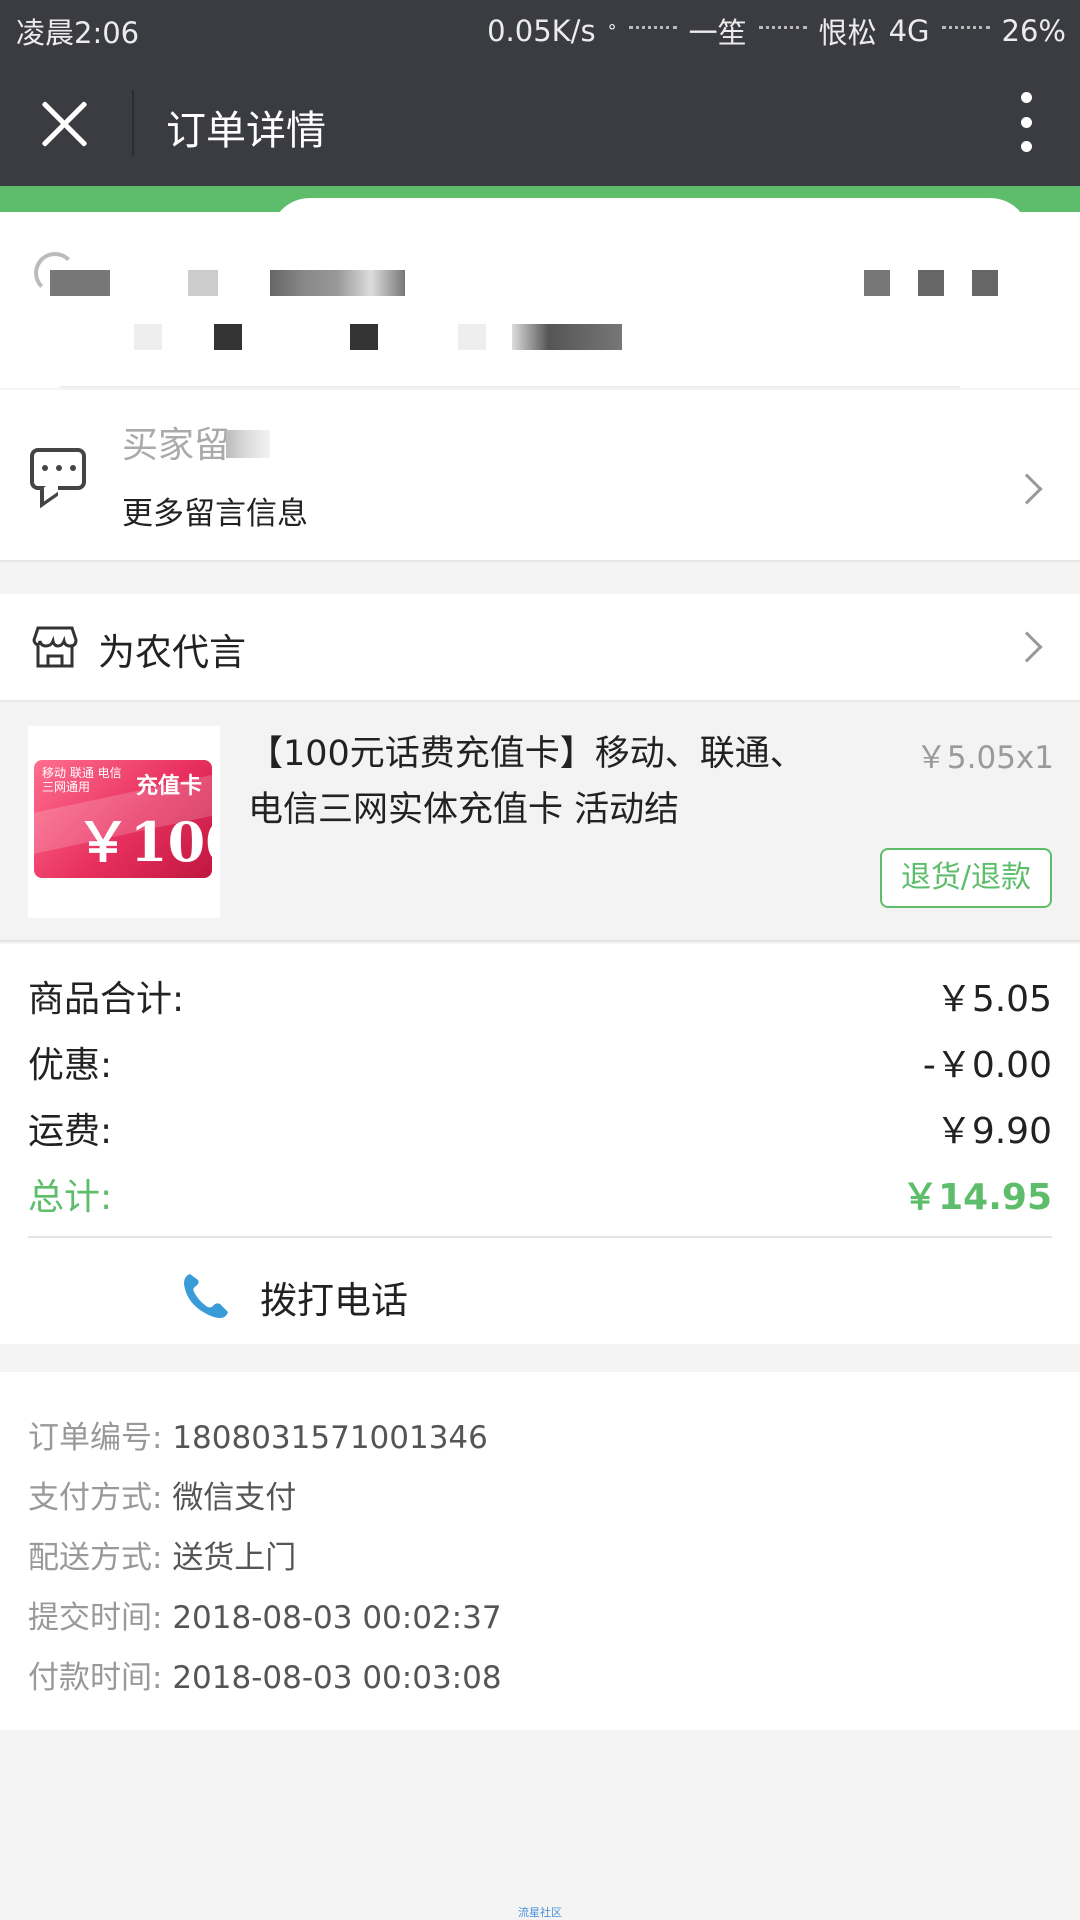 The height and width of the screenshot is (1920, 1080). I want to click on submit-time-row: 提交时间: 2018-08-03 00:02:37, so click(265, 1614).